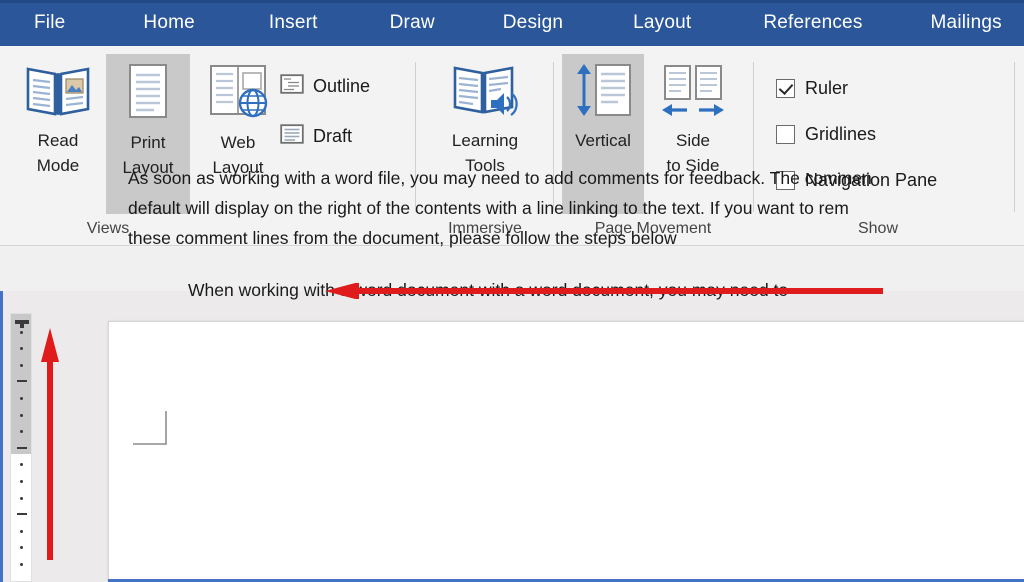 This screenshot has height=582, width=1024. What do you see at coordinates (342, 86) in the screenshot?
I see `outline-label: Outline` at bounding box center [342, 86].